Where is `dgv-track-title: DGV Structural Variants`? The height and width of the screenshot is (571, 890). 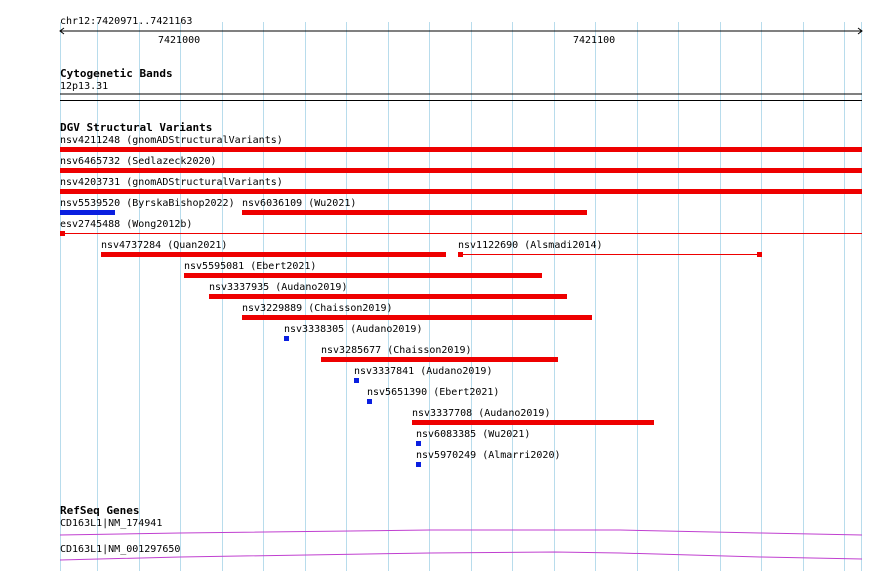 dgv-track-title: DGV Structural Variants is located at coordinates (136, 127).